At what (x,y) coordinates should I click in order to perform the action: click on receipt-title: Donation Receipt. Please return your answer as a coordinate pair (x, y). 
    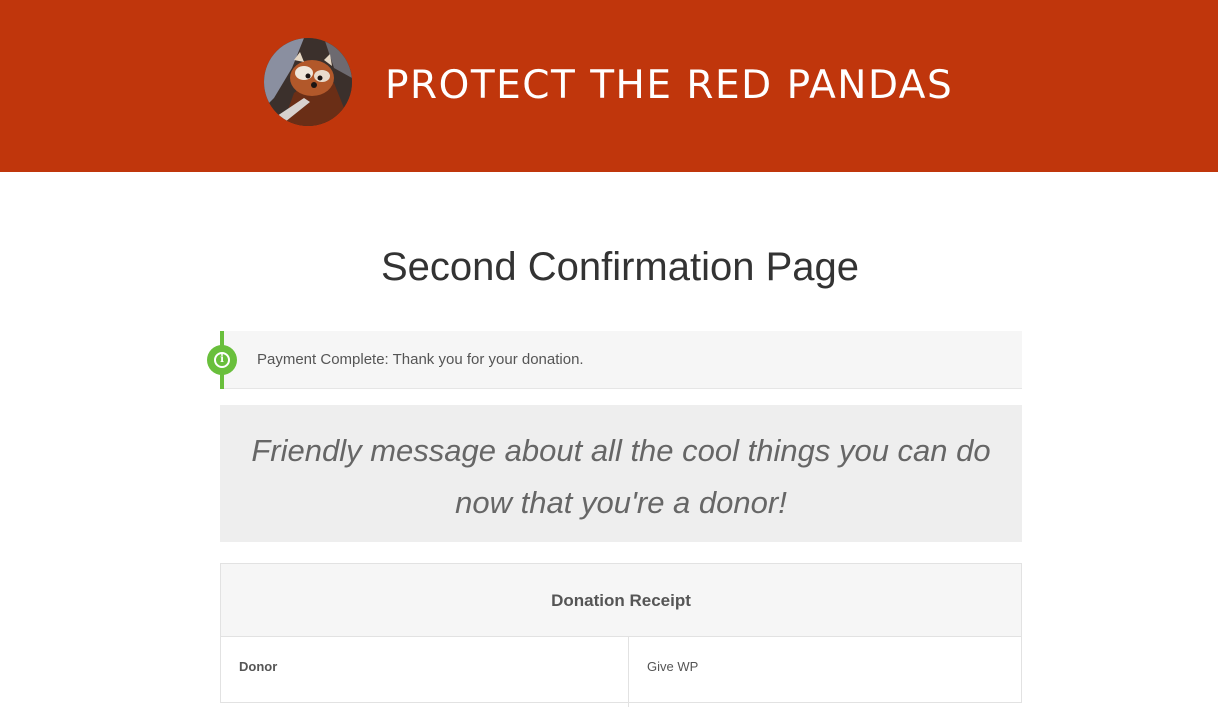
    Looking at the image, I should click on (621, 600).